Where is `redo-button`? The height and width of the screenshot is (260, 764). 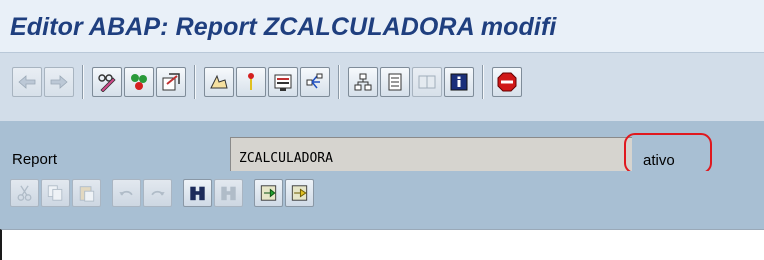 redo-button is located at coordinates (157, 193).